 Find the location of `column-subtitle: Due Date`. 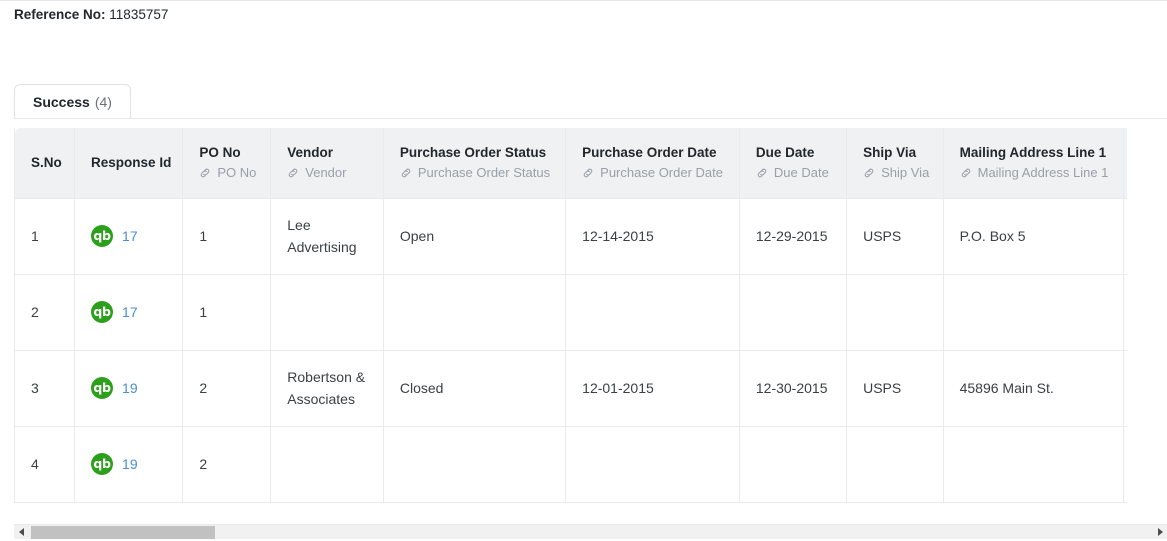

column-subtitle: Due Date is located at coordinates (793, 173).